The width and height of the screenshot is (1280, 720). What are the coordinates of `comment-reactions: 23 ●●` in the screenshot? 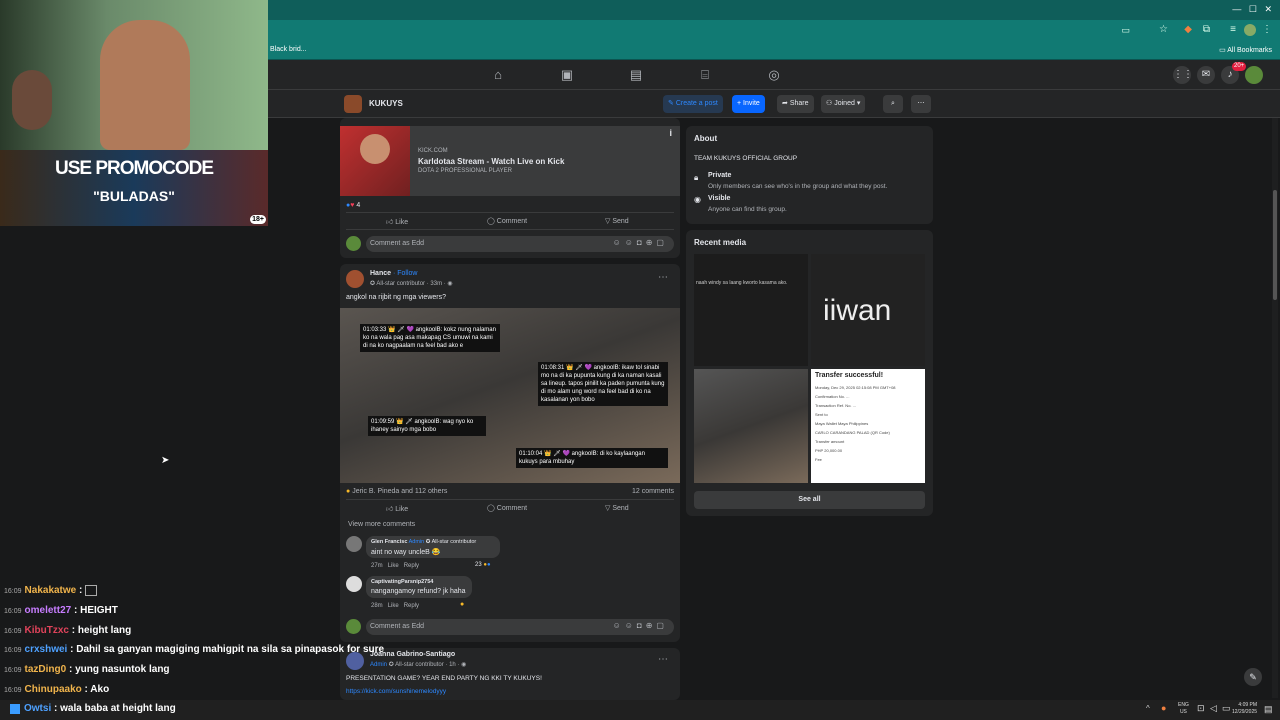 It's located at (483, 565).